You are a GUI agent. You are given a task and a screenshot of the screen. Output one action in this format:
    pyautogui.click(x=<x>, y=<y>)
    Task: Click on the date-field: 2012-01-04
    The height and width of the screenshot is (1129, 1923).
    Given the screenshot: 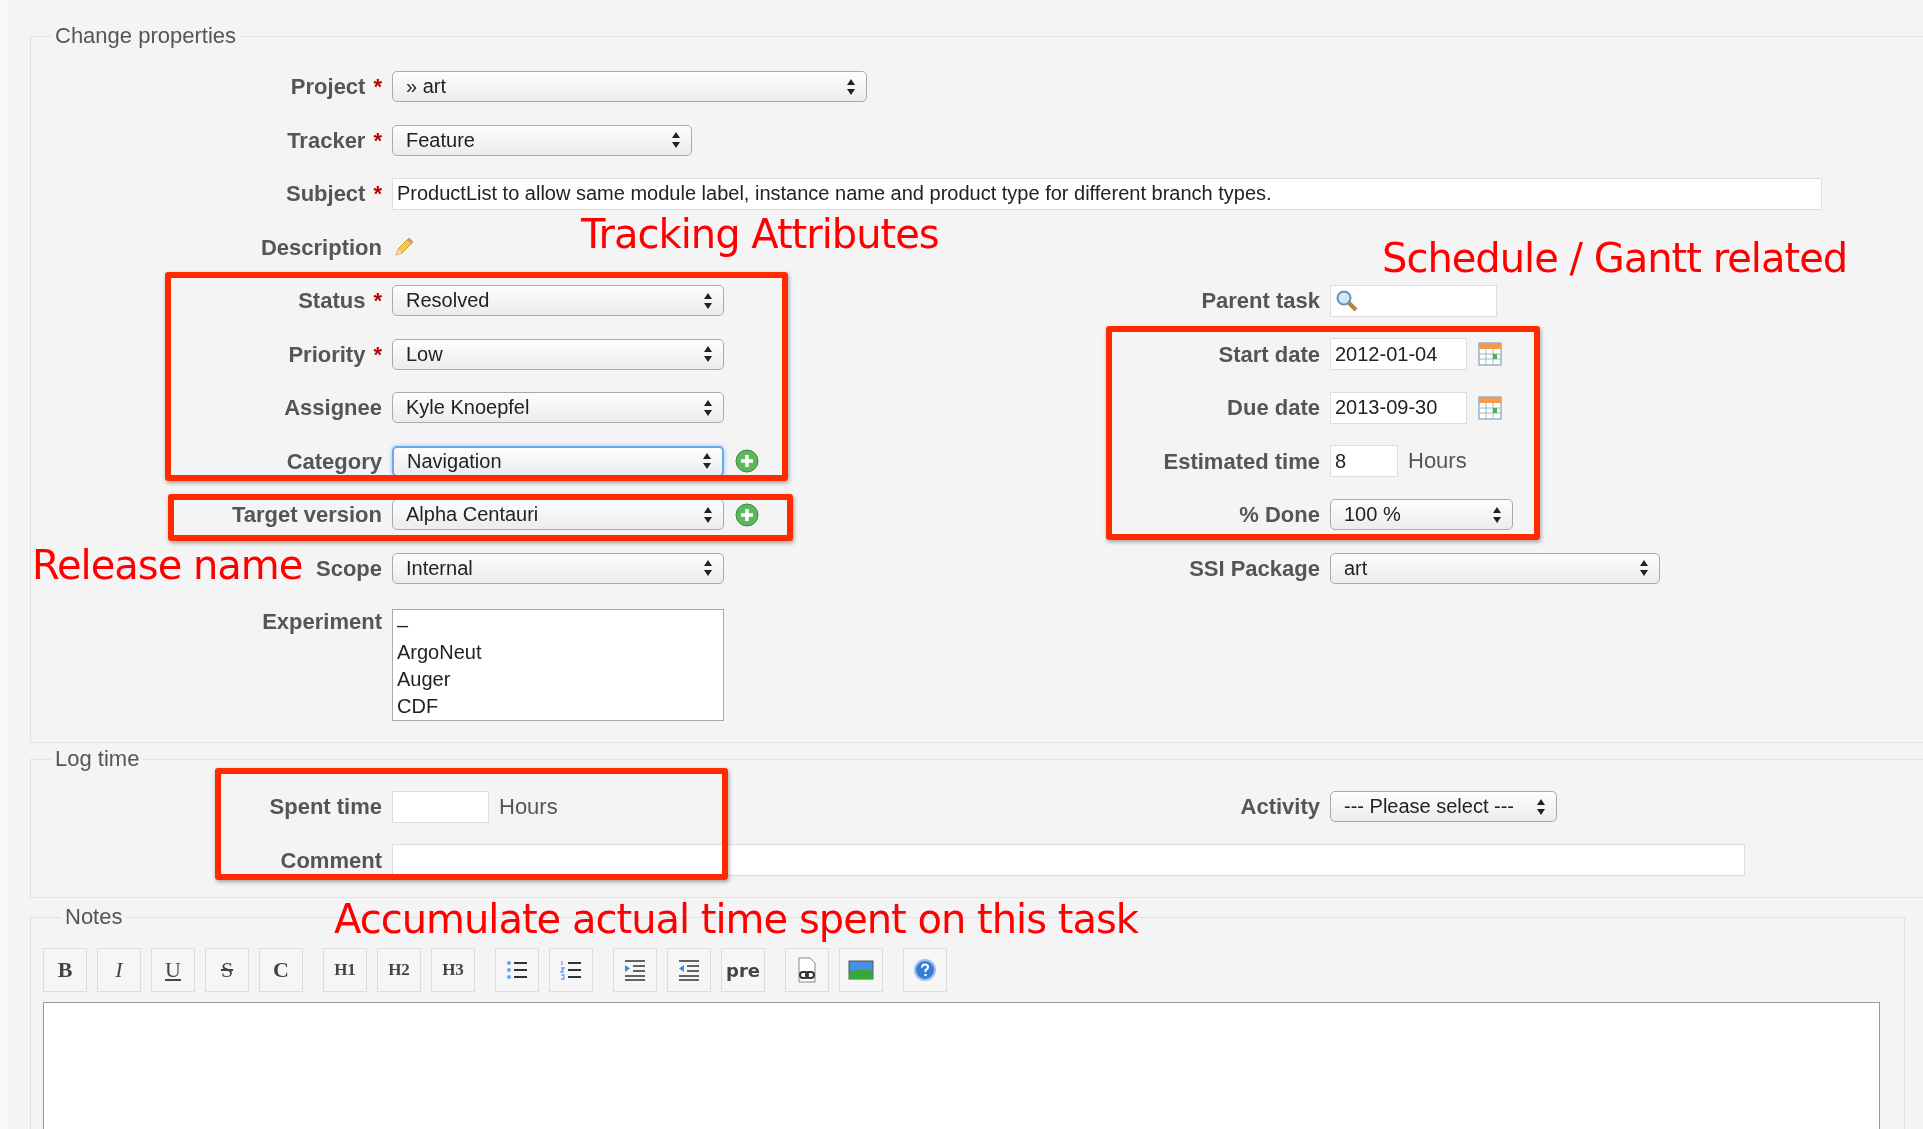 What is the action you would take?
    pyautogui.click(x=1398, y=354)
    